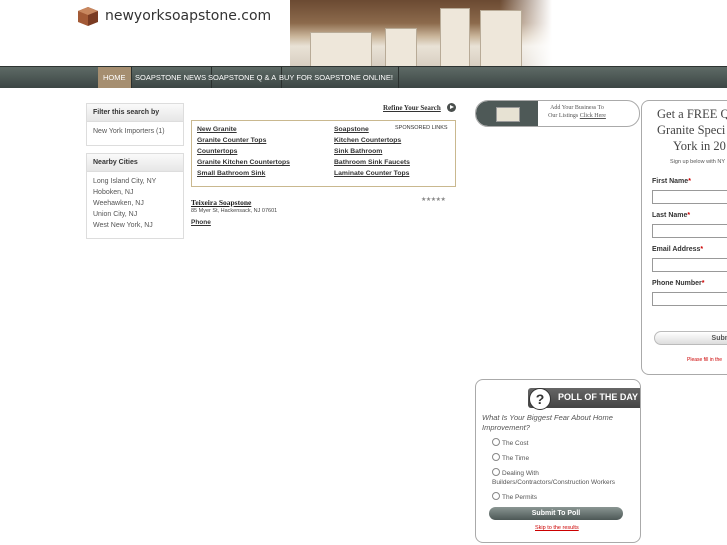  I want to click on nav-buy-soapstone: BUY FOR SOAPSTONE ONLINE!, so click(336, 77).